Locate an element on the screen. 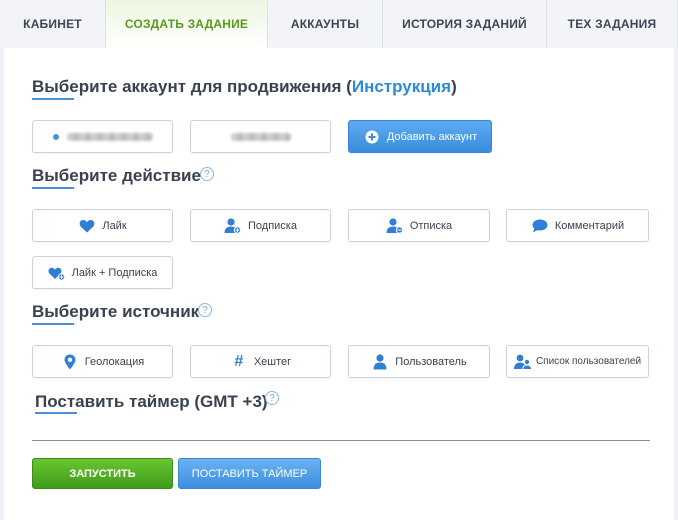 The height and width of the screenshot is (520, 678). sources-heading: Выберите источник is located at coordinates (116, 311).